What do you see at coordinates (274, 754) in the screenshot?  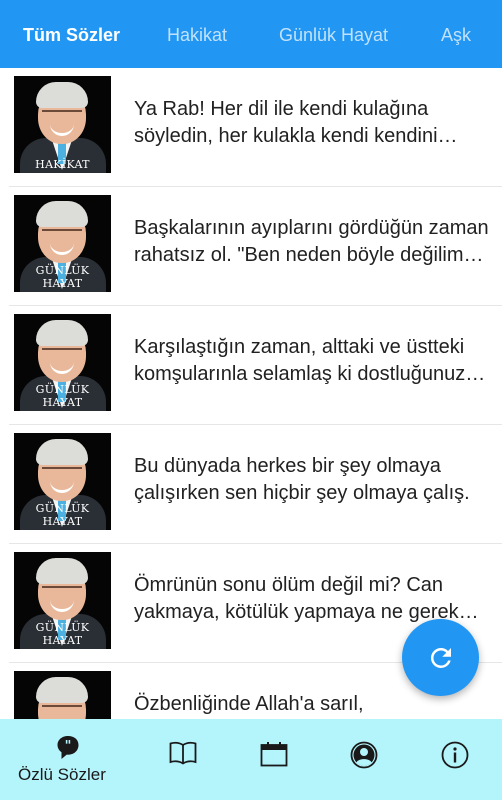 I see `calendar-icon` at bounding box center [274, 754].